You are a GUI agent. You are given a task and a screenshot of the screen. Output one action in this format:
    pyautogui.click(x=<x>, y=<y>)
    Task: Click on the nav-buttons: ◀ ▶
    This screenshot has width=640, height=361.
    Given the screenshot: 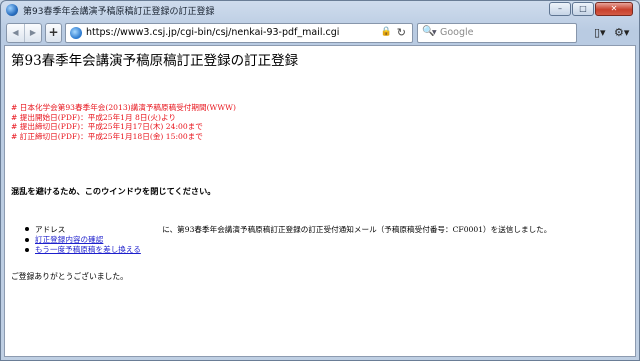 What is the action you would take?
    pyautogui.click(x=24, y=33)
    